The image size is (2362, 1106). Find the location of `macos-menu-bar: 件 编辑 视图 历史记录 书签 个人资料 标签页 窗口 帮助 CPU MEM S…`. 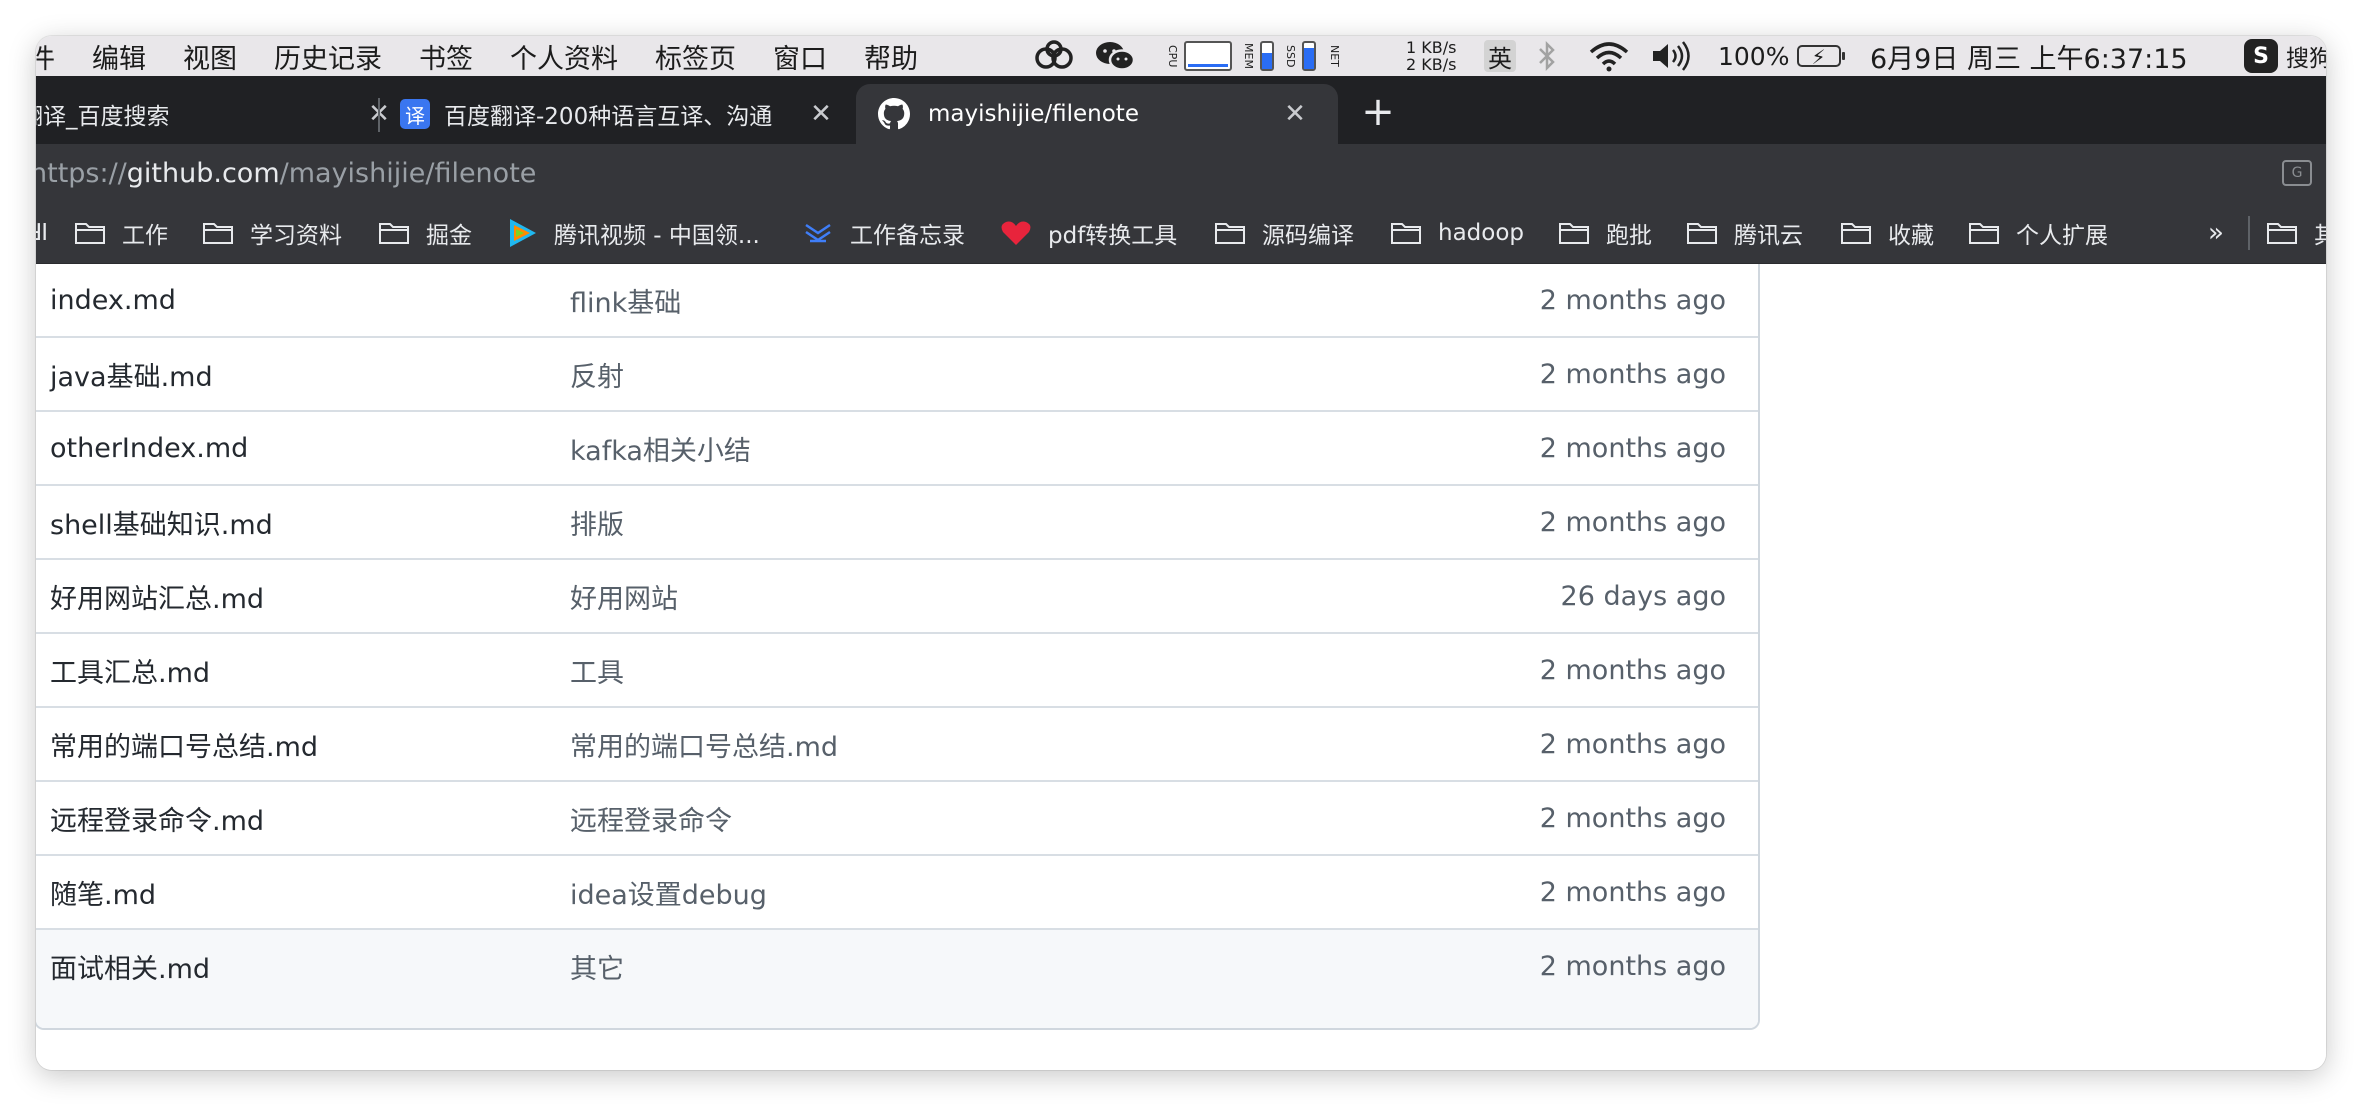

macos-menu-bar: 件 编辑 视图 历史记录 书签 个人资料 标签页 窗口 帮助 CPU MEM S… is located at coordinates (1181, 56).